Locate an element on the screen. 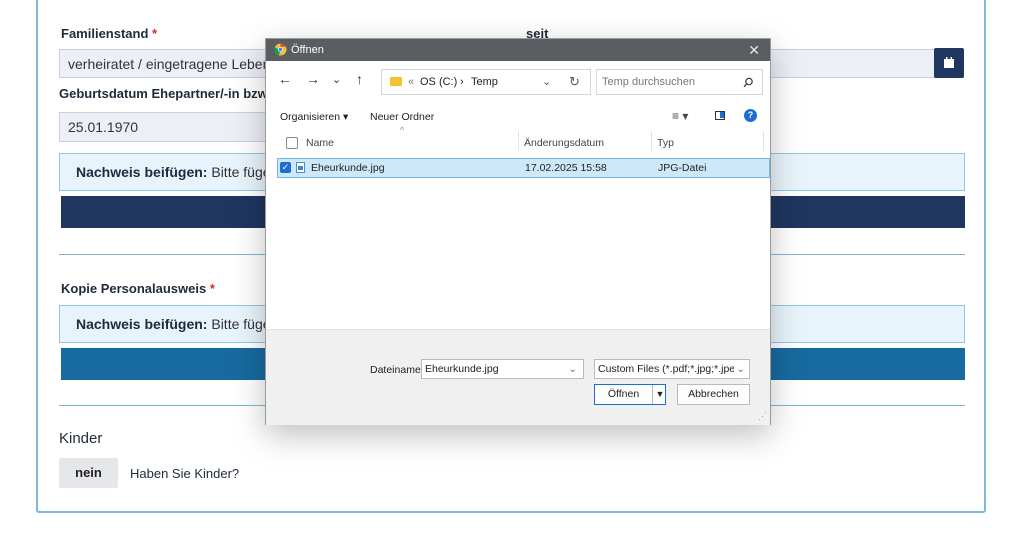  filename-label: Dateiname: is located at coordinates (397, 370).